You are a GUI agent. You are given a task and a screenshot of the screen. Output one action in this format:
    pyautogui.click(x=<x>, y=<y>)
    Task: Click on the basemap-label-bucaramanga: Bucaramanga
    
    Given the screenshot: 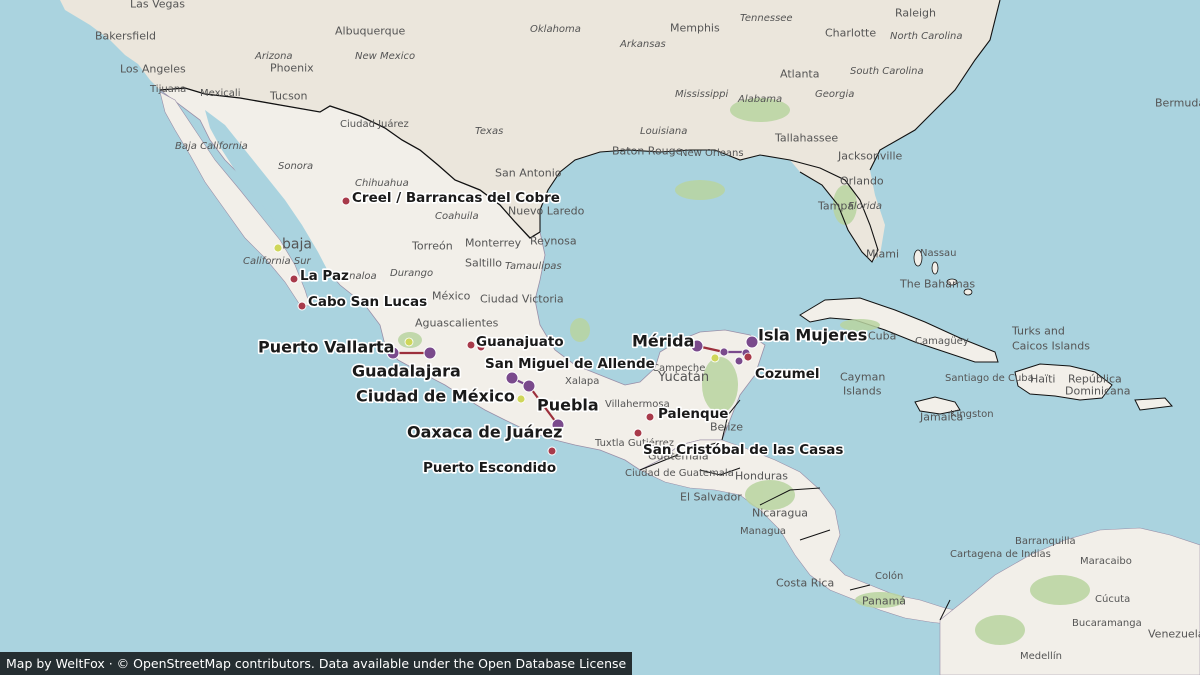 What is the action you would take?
    pyautogui.click(x=1107, y=623)
    